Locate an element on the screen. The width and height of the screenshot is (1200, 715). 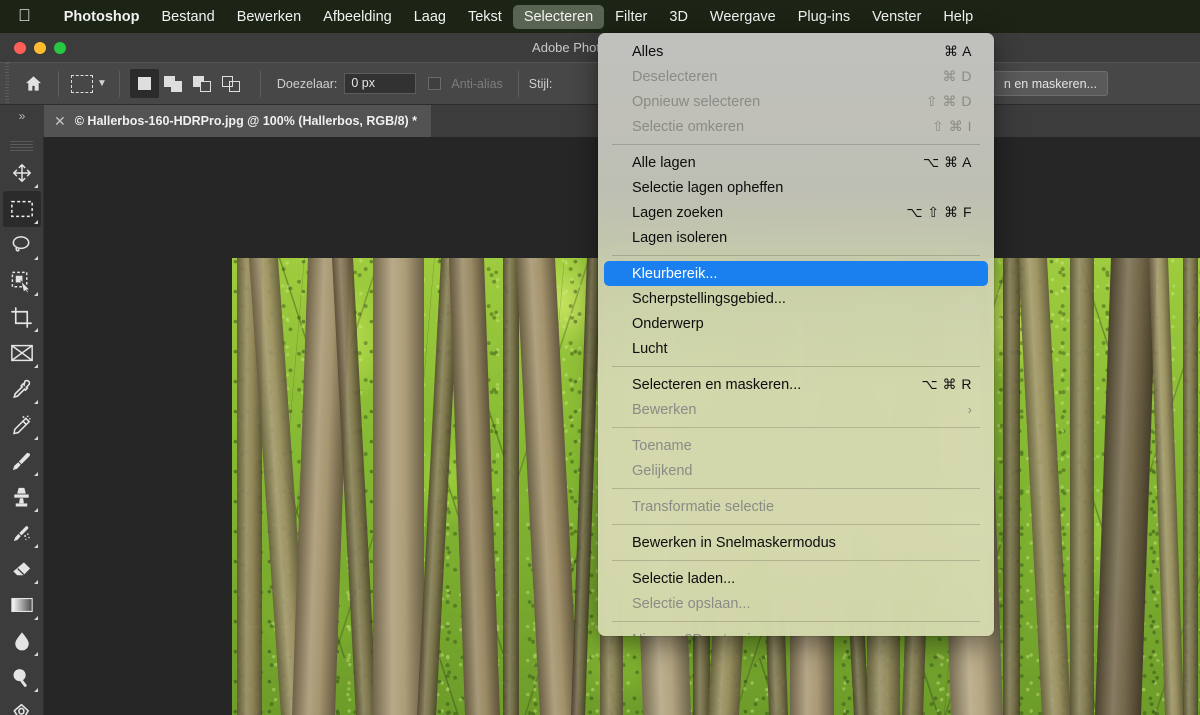
minimize-window-button is located at coordinates (40, 47).